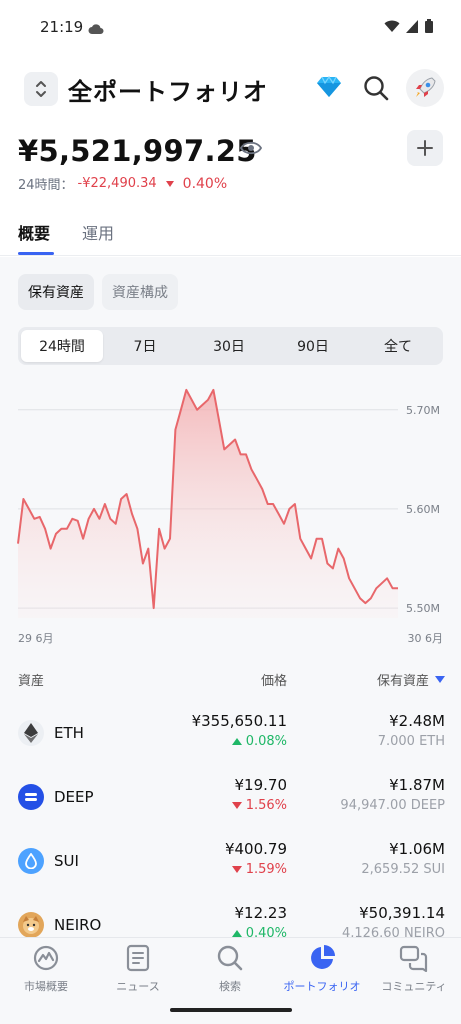  Describe the element at coordinates (440, 679) in the screenshot. I see `sort-down-icon` at that location.